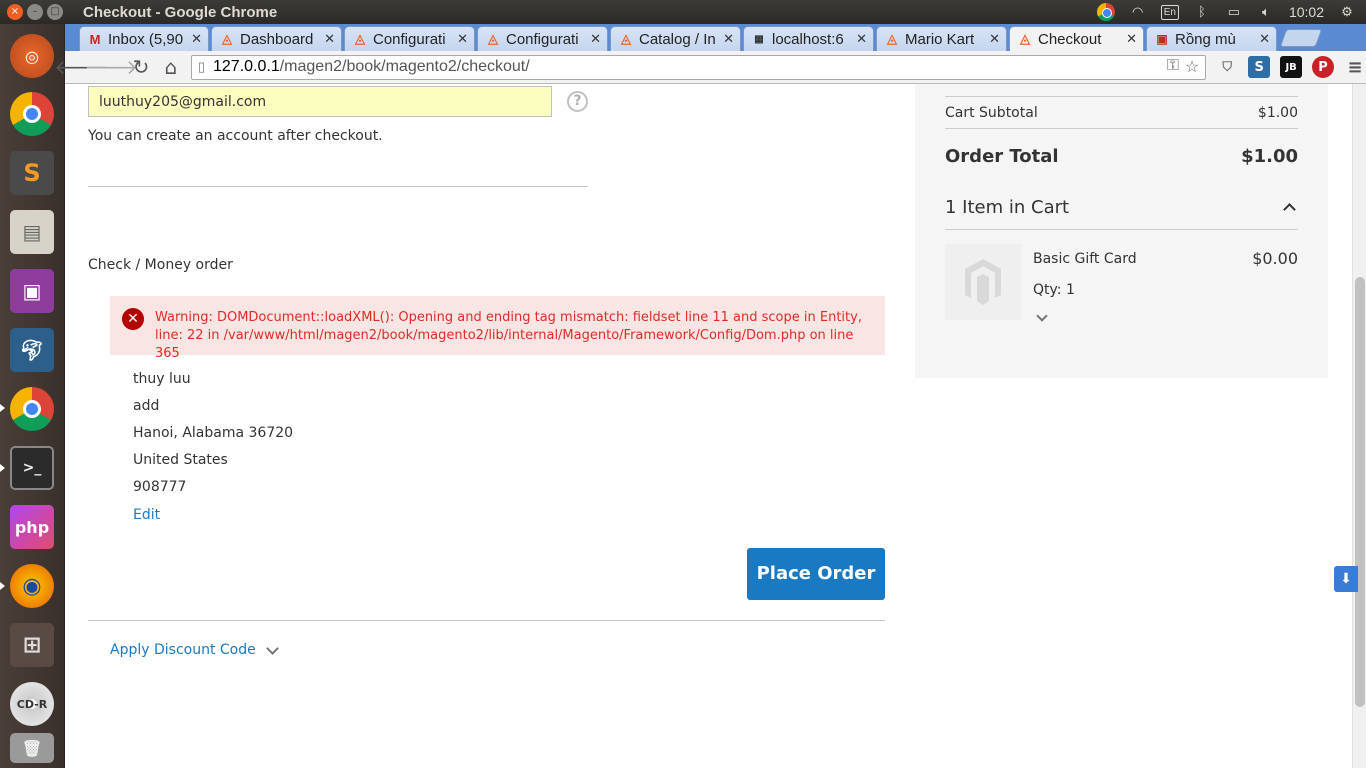  What do you see at coordinates (983, 282) in the screenshot?
I see `magento-placeholder-icon` at bounding box center [983, 282].